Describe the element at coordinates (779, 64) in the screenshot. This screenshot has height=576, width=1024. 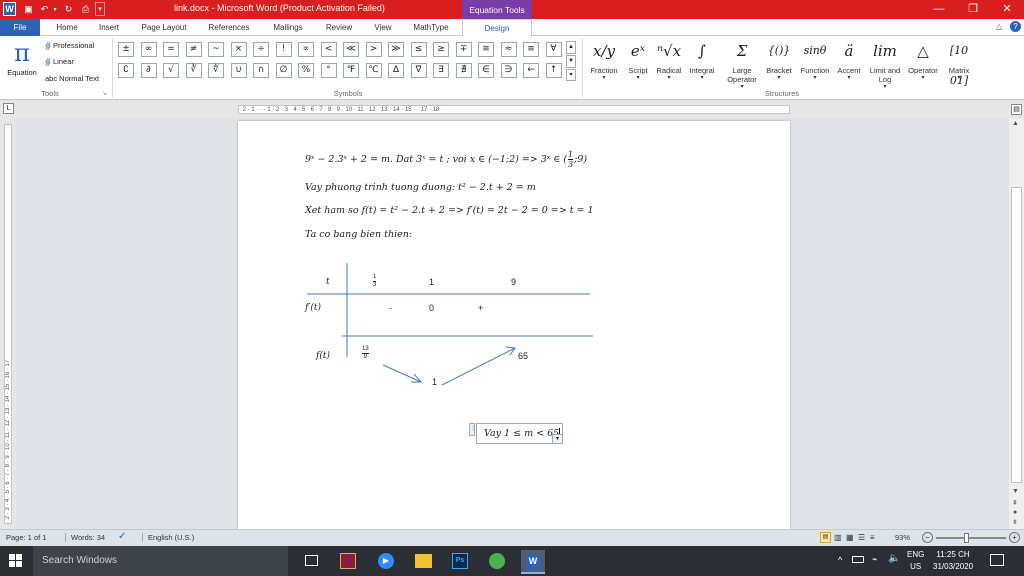
I see `structure-bracket-button: {()} Bracket ▾` at that location.